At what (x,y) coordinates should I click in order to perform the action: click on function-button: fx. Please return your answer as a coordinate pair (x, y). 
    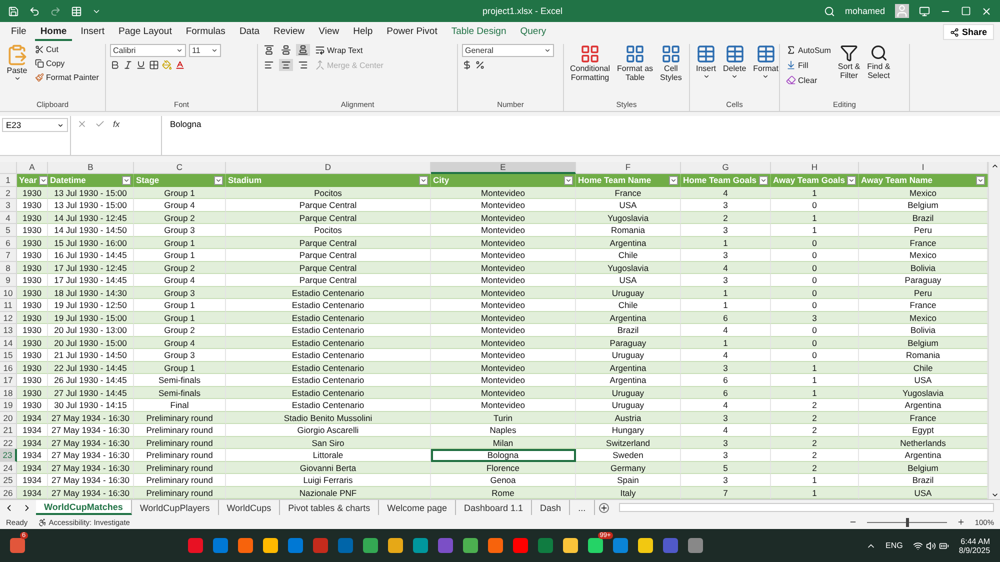
    Looking at the image, I should click on (116, 124).